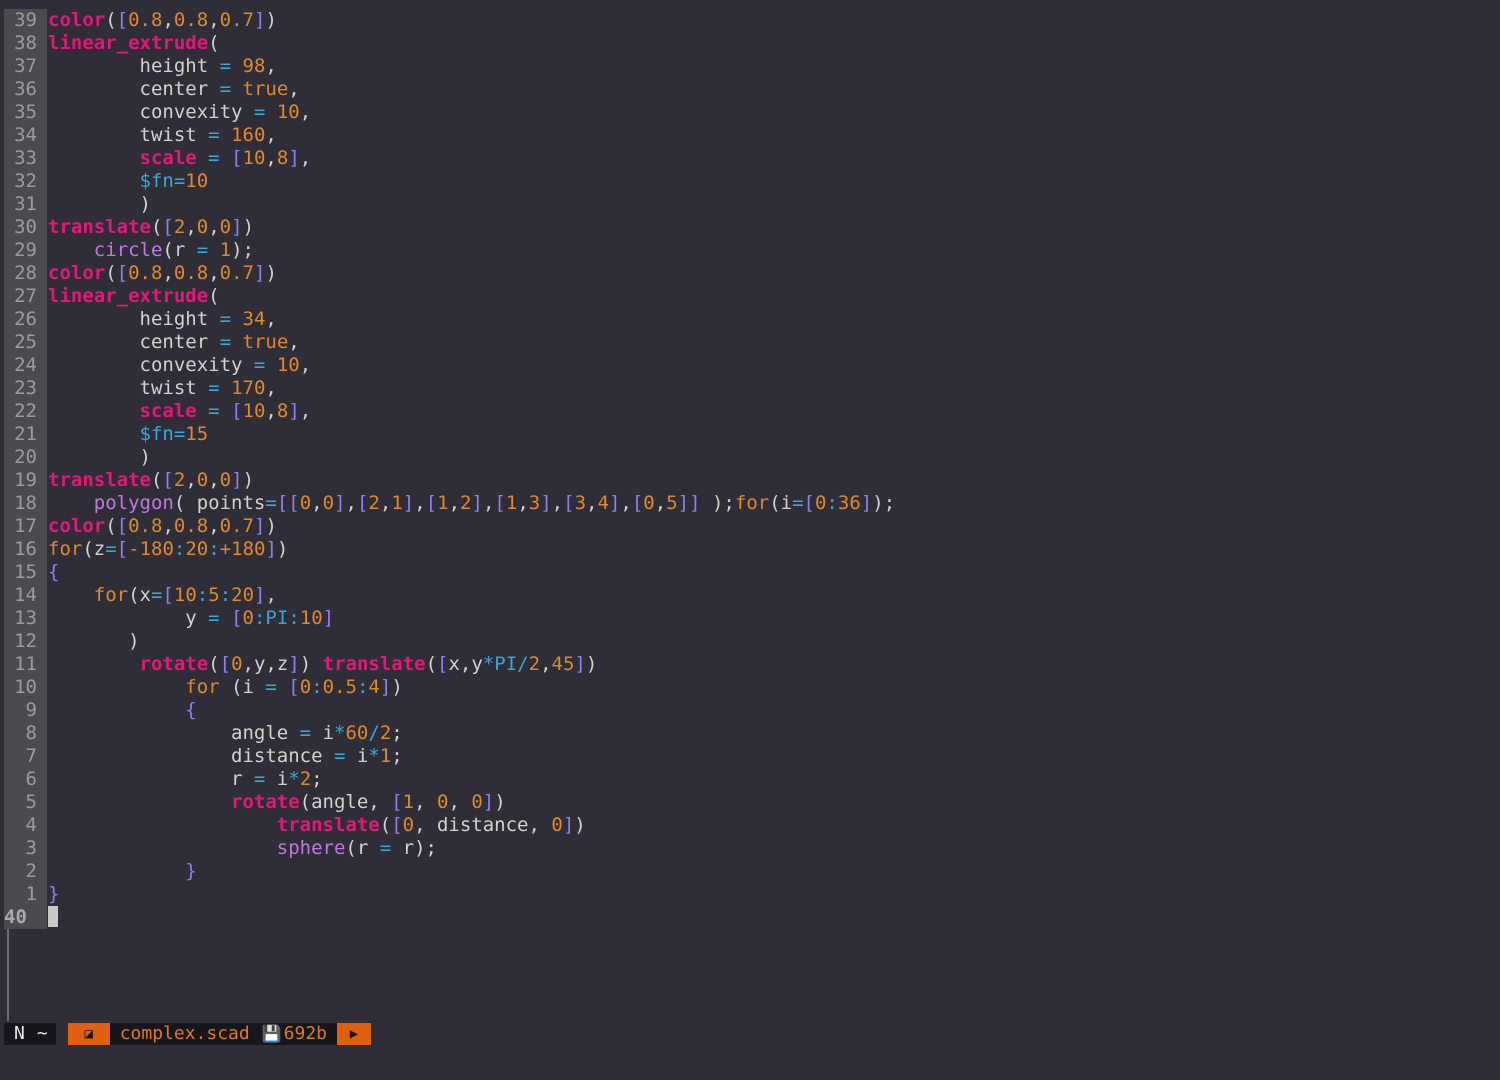  What do you see at coordinates (42, 1033) in the screenshot?
I see `cwd-label: ~` at bounding box center [42, 1033].